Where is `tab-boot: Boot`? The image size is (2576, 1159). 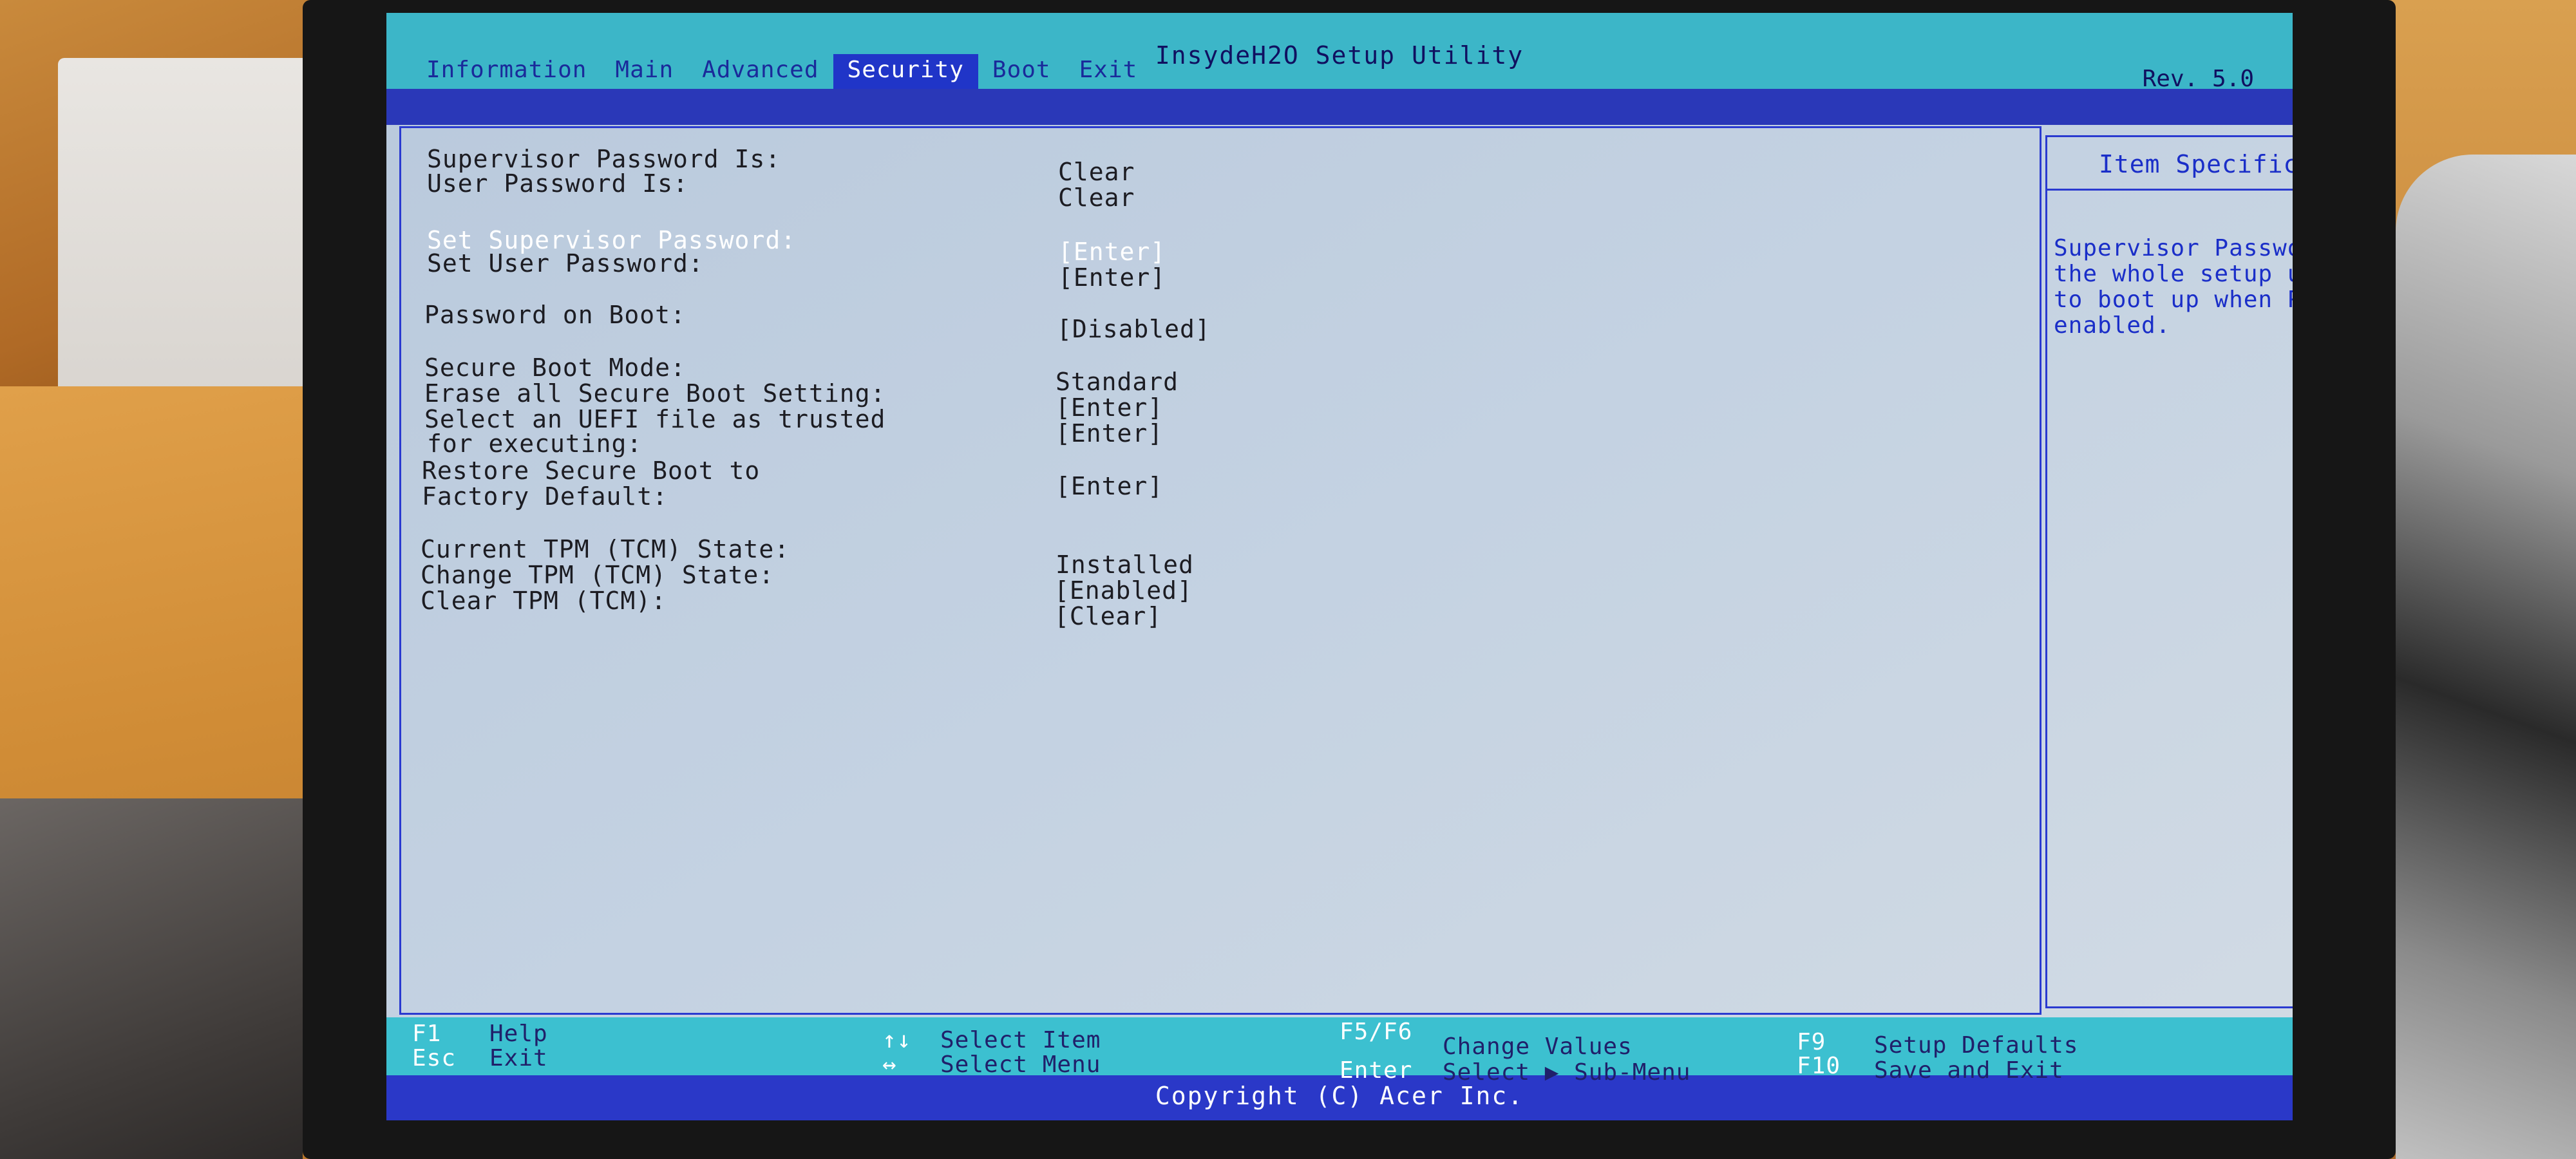
tab-boot: Boot is located at coordinates (1021, 71).